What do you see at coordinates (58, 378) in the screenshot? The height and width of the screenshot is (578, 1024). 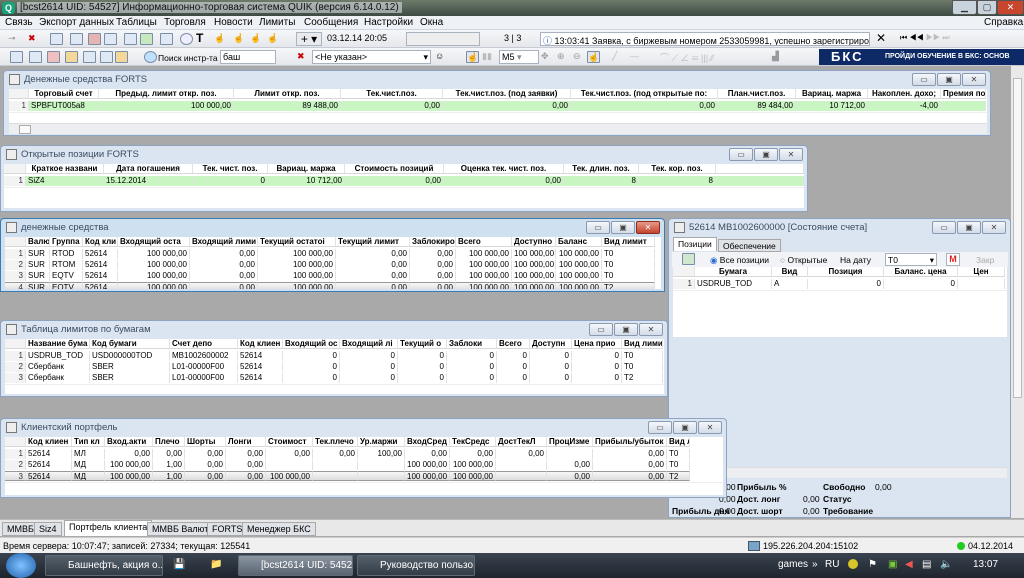 I see `table-cell: Сбербанк` at bounding box center [58, 378].